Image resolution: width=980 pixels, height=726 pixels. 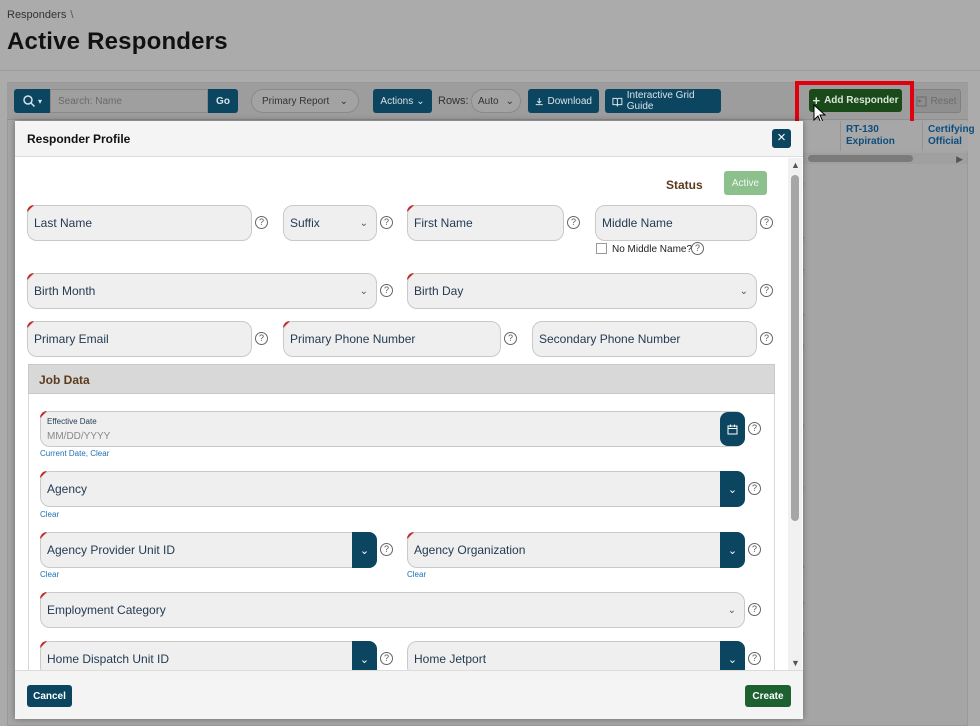 I want to click on effective-date-label: Effective Date, so click(x=72, y=421).